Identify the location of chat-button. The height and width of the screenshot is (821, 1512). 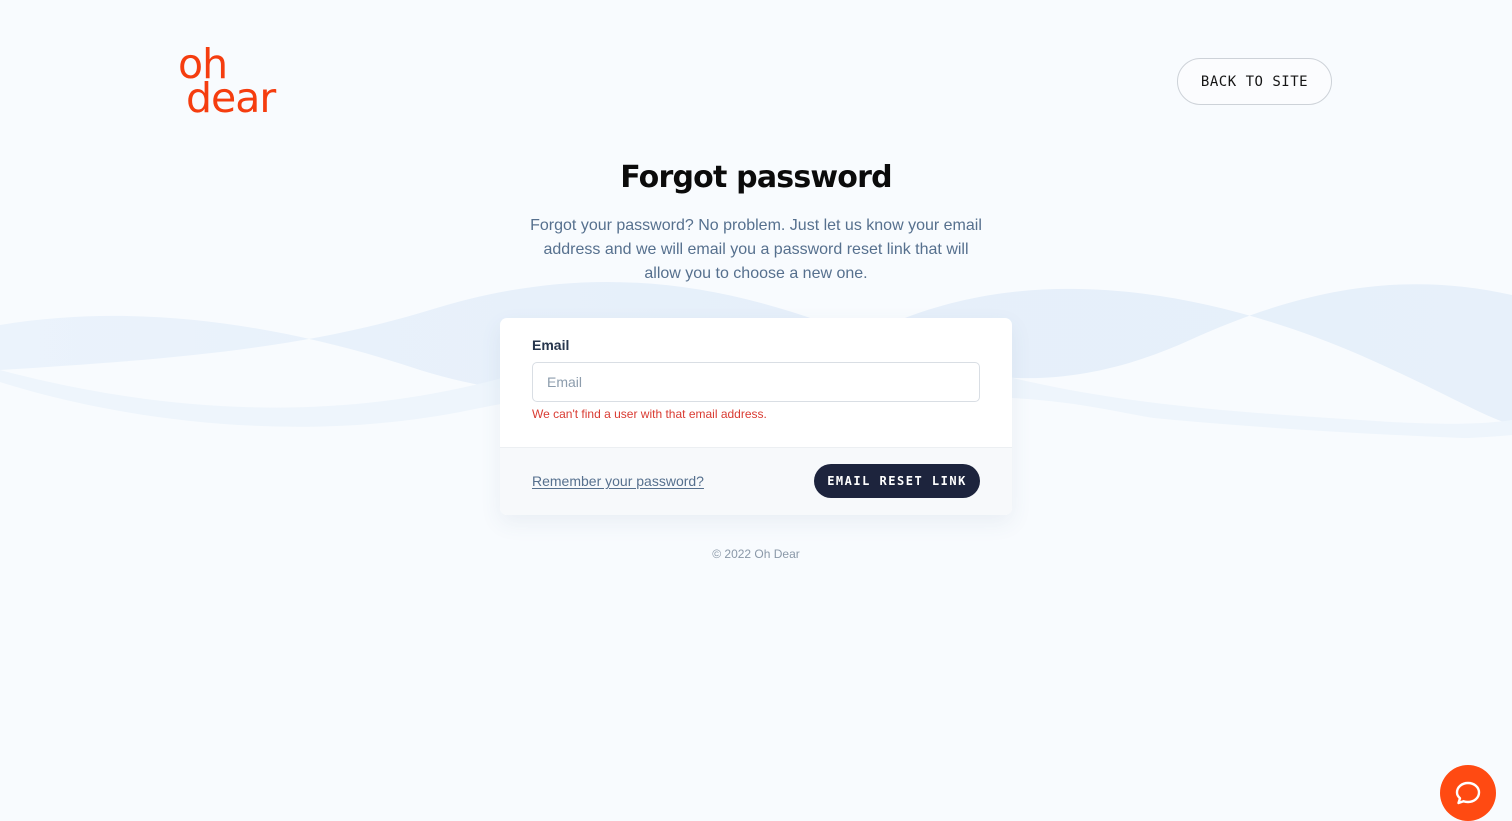
(1468, 793).